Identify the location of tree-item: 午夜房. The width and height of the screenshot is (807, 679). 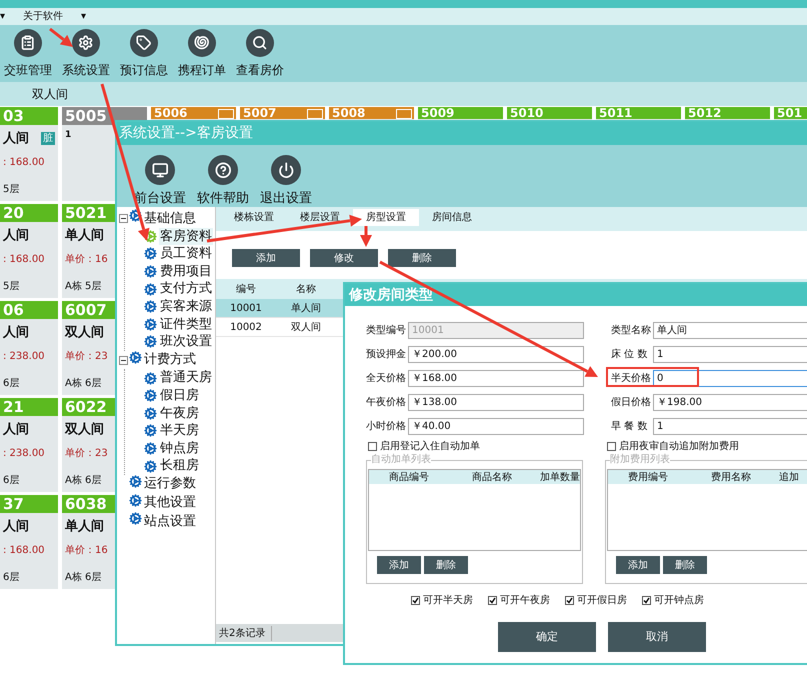
(179, 413).